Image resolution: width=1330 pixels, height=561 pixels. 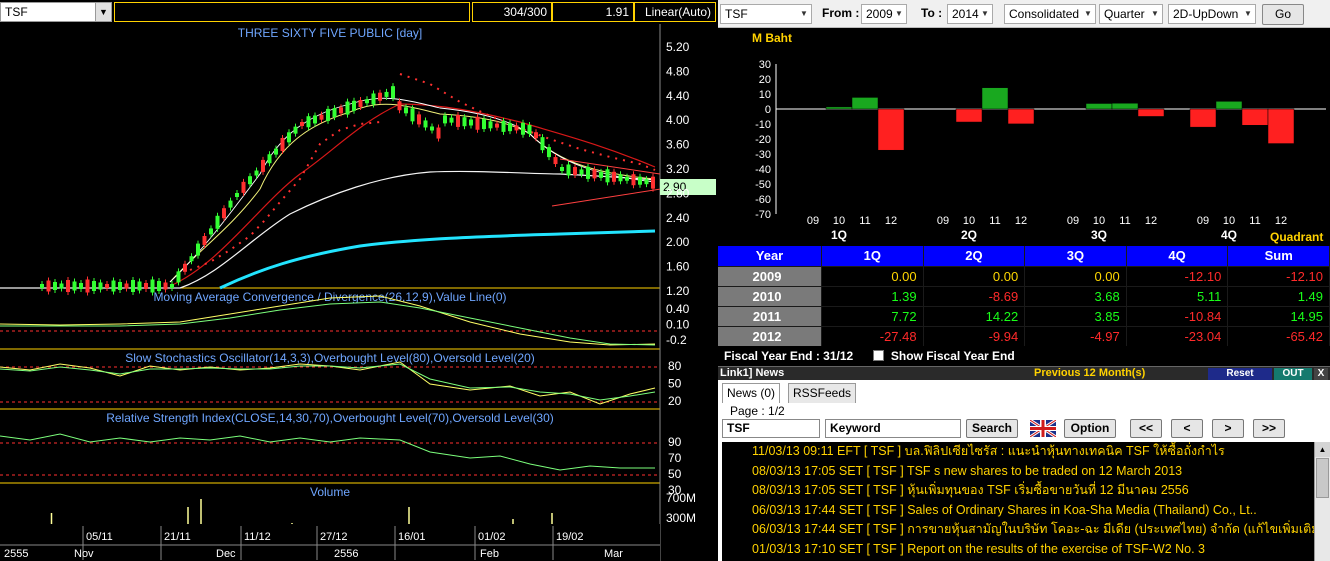 I want to click on news-scrollbar: ▲, so click(x=1322, y=501).